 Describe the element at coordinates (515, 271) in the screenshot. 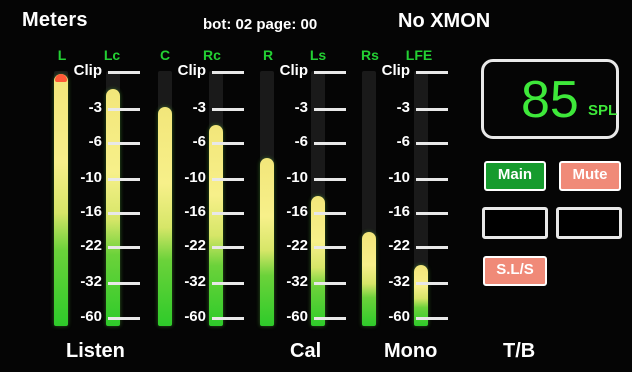

I see `sls-button: S.L/S` at that location.